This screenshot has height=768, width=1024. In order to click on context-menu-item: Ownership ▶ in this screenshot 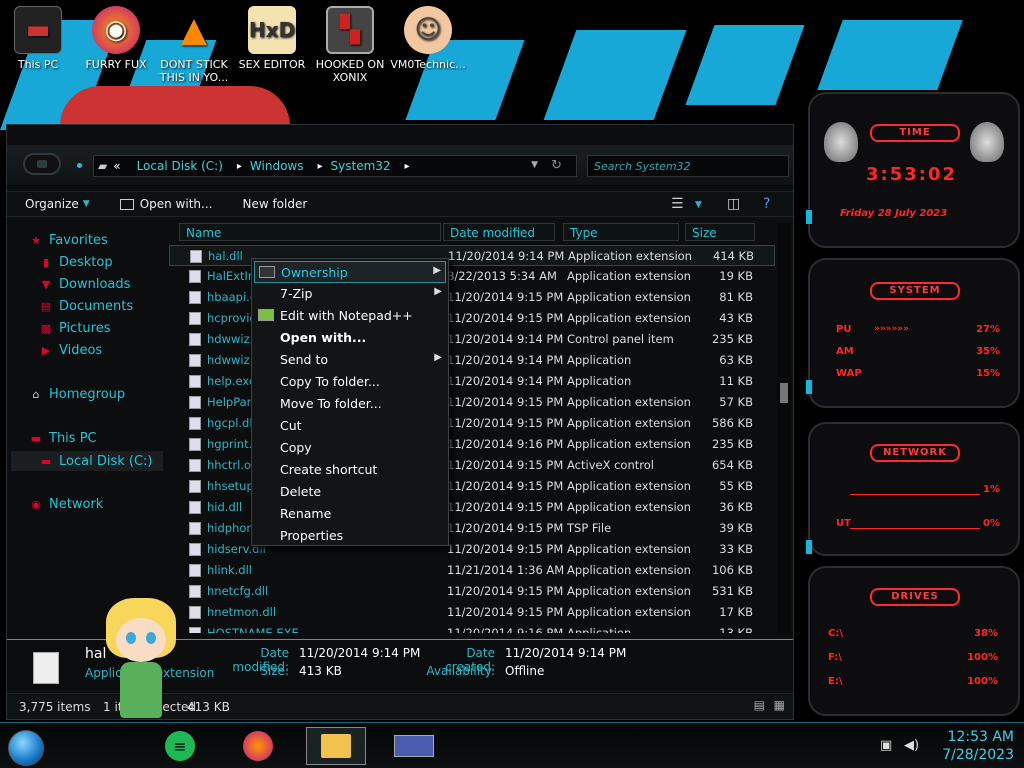, I will do `click(350, 272)`.